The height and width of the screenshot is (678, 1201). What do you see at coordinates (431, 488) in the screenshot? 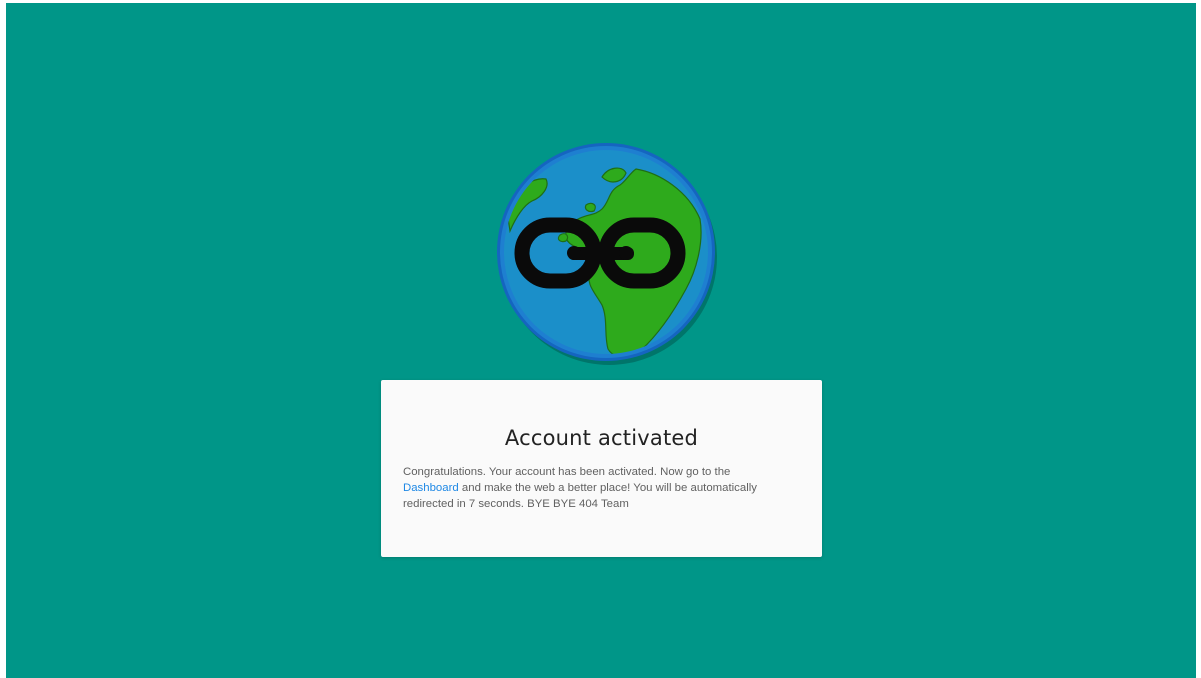
I see `dashboard-link: Dashboard` at bounding box center [431, 488].